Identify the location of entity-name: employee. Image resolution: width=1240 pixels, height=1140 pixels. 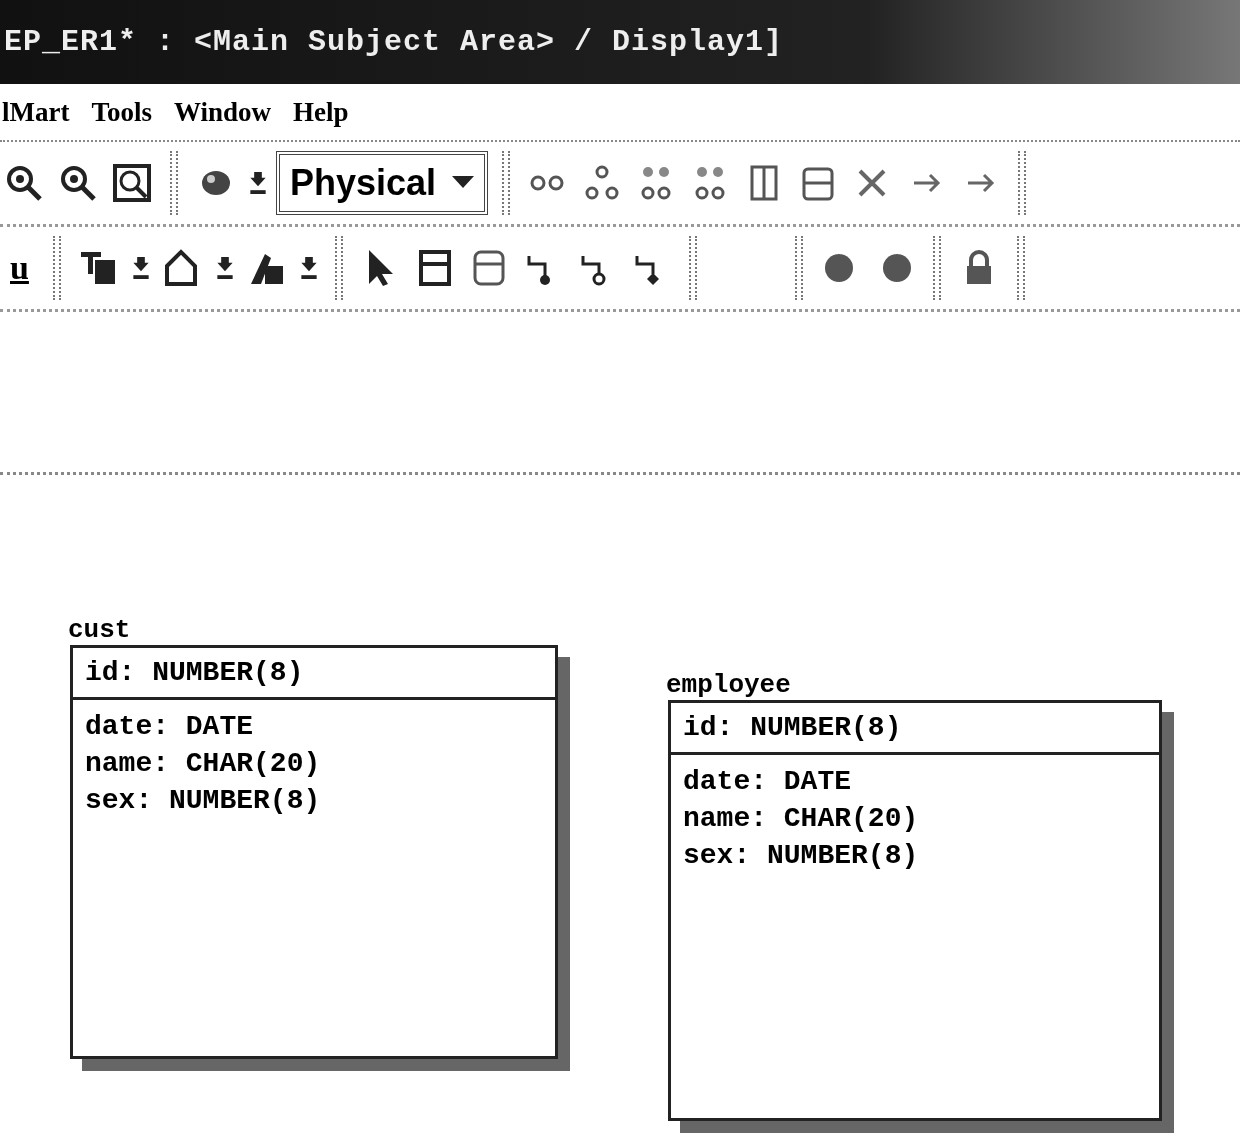
(729, 685).